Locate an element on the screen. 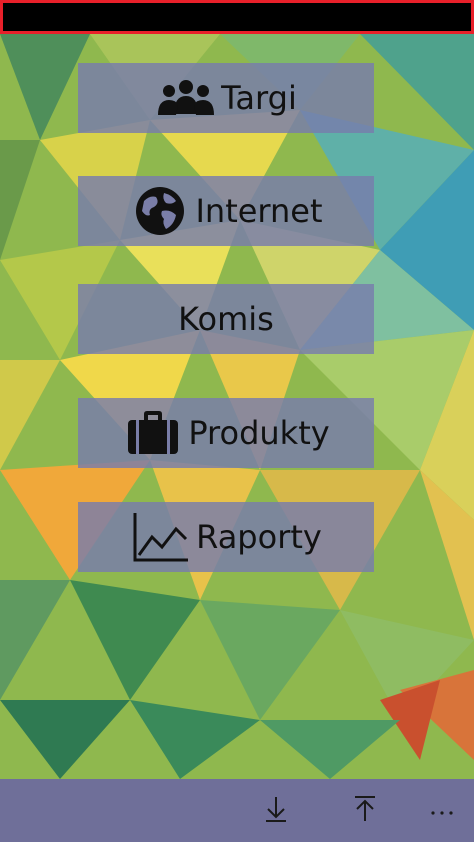  more-icon is located at coordinates (442, 811).